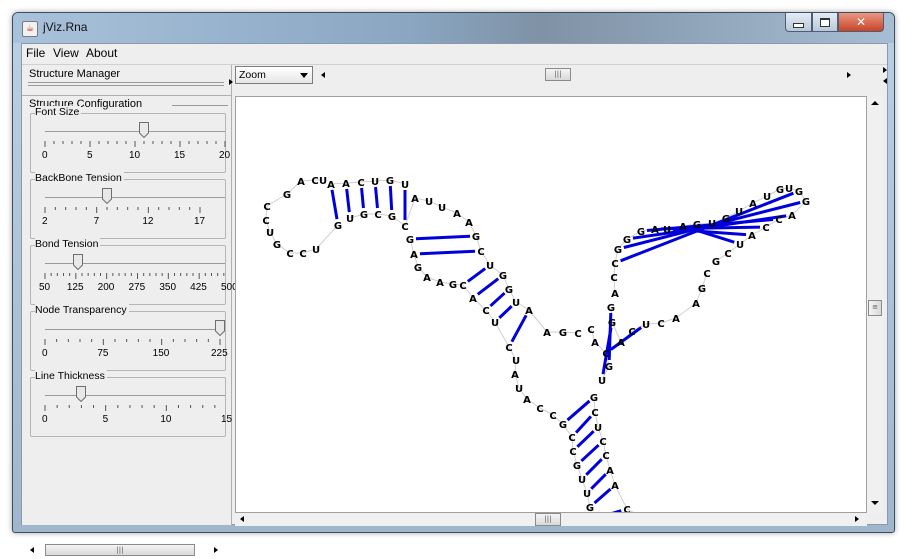 Image resolution: width=915 pixels, height=559 pixels. Describe the element at coordinates (66, 53) in the screenshot. I see `menu-view: View` at that location.